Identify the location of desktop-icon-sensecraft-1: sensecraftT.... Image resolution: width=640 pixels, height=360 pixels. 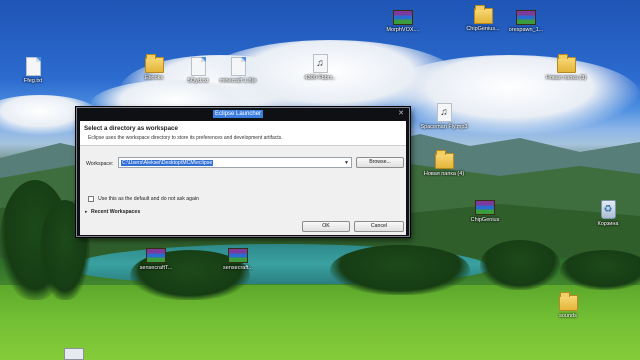
(156, 260).